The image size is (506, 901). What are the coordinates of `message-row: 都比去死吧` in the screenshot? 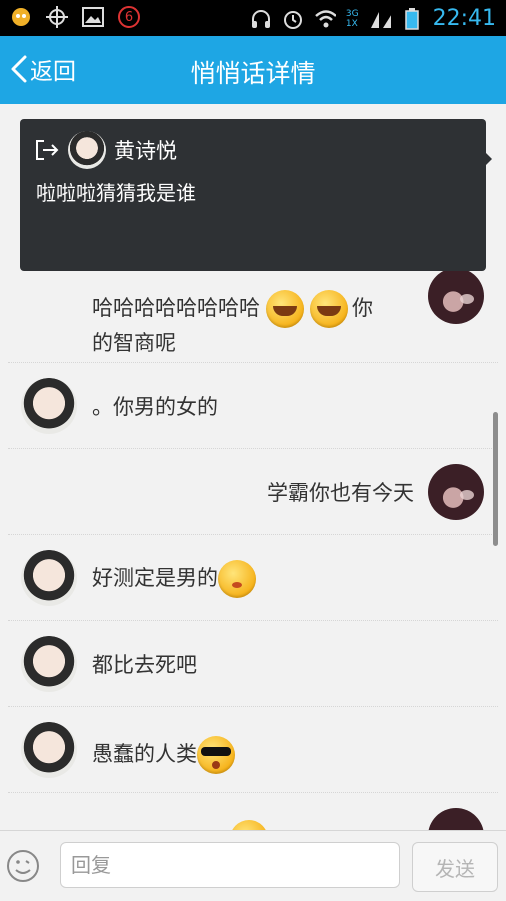 It's located at (253, 664).